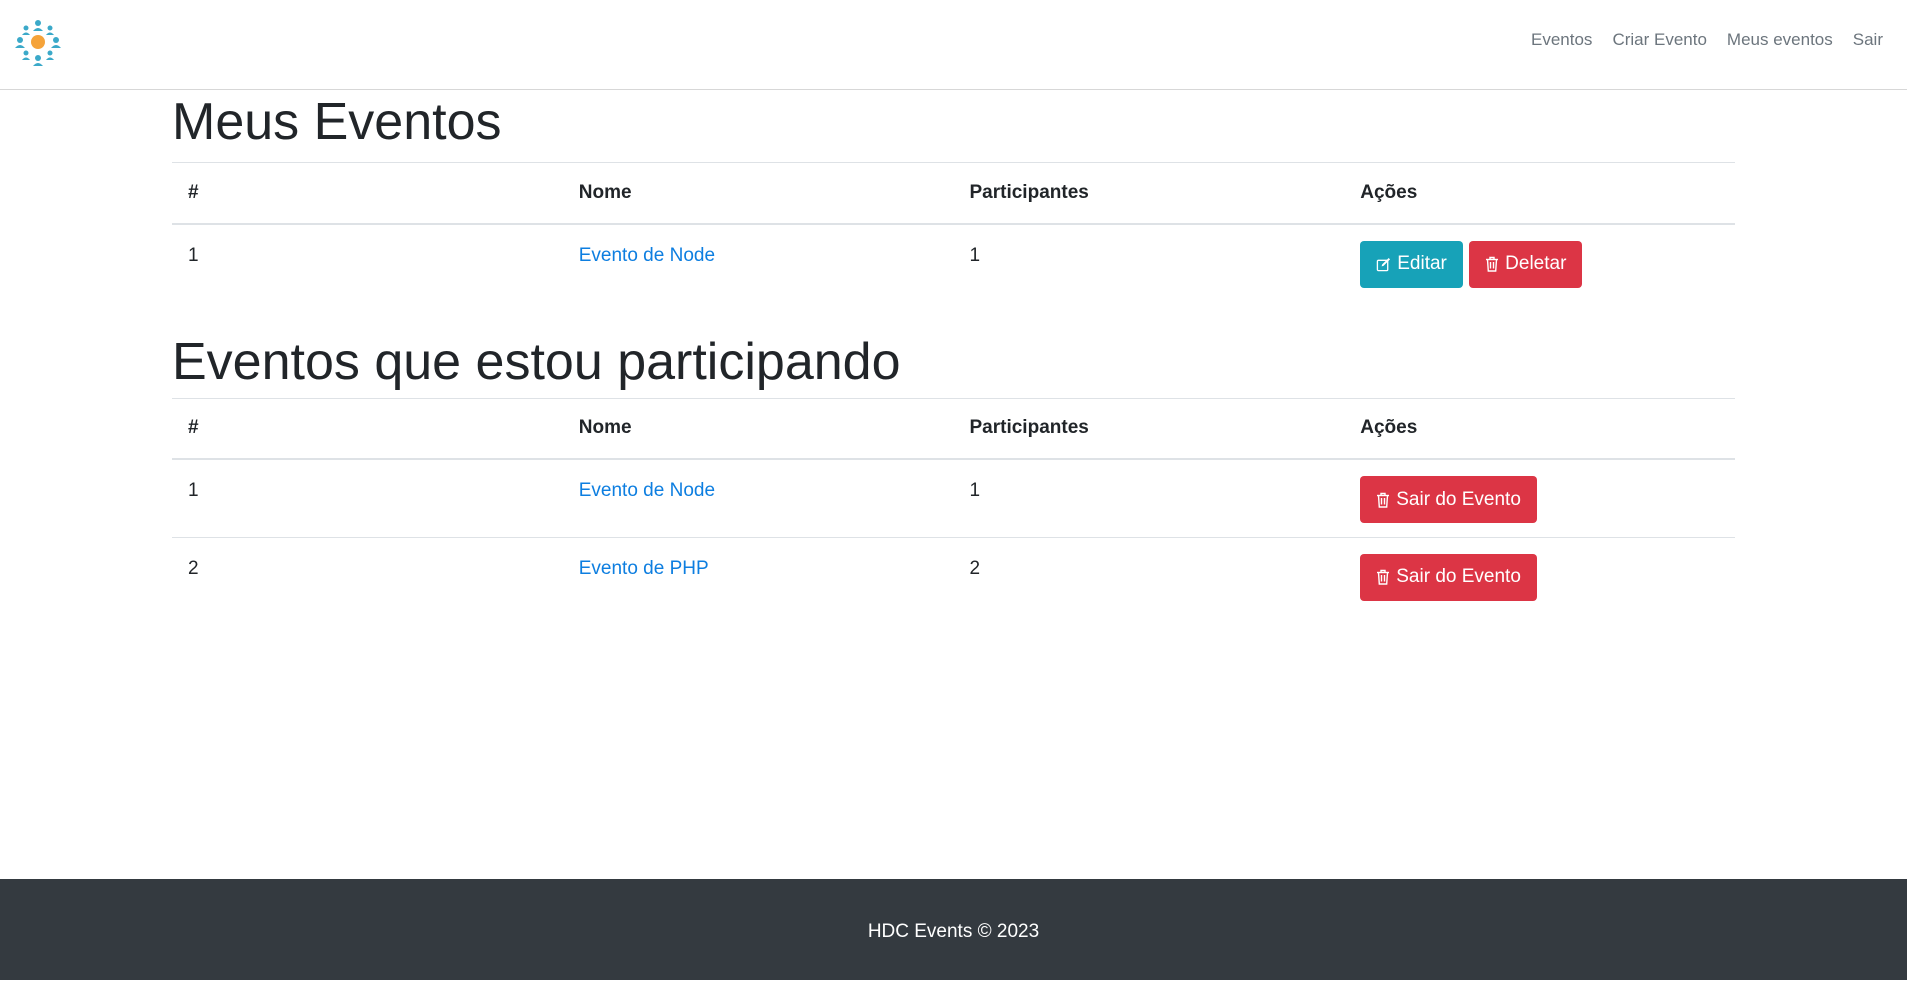  I want to click on delete-button: Deletar, so click(1526, 264).